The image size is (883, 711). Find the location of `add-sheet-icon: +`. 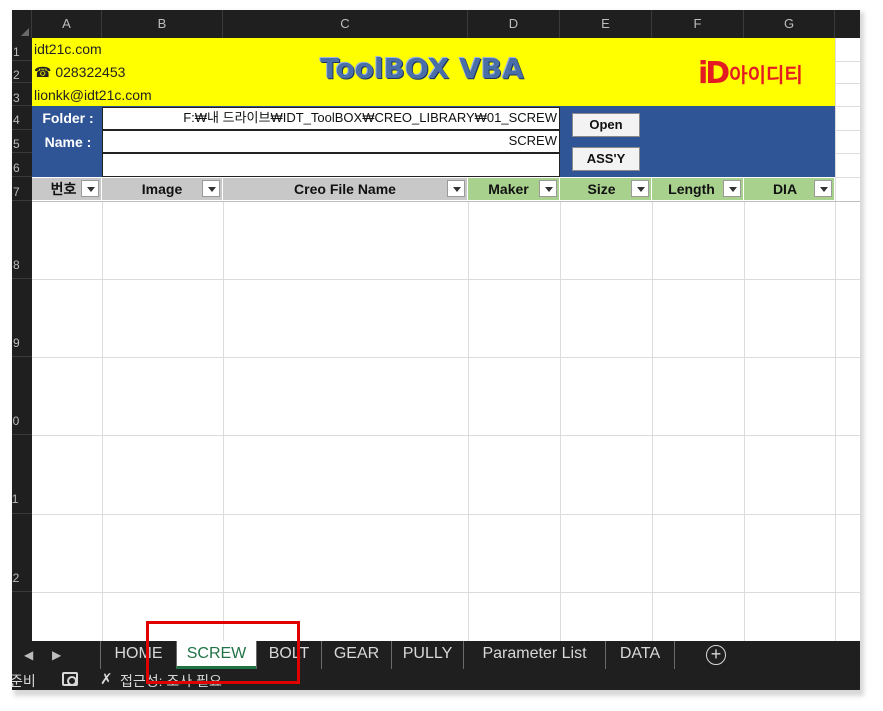

add-sheet-icon: + is located at coordinates (716, 655).